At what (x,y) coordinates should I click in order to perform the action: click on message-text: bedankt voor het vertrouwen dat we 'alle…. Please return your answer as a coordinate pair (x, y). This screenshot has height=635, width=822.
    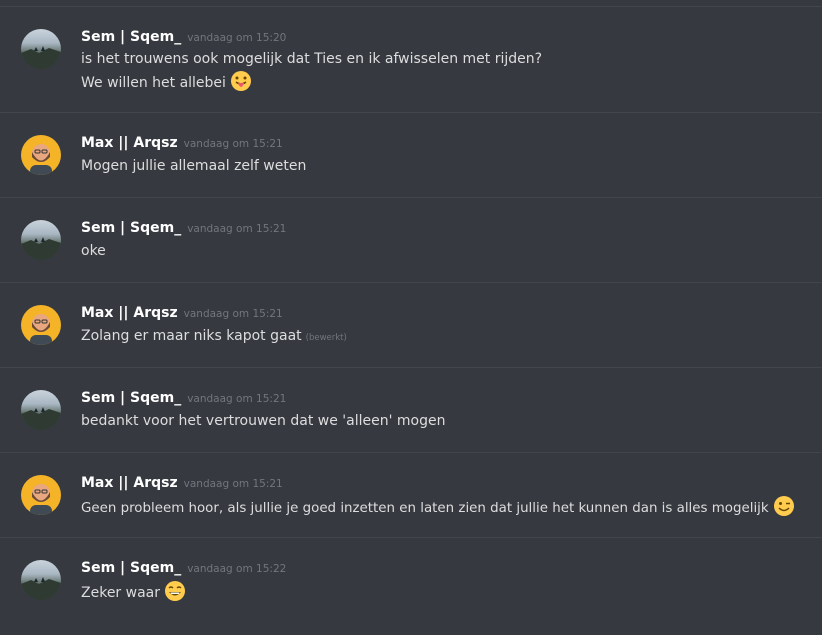
    Looking at the image, I should click on (263, 421).